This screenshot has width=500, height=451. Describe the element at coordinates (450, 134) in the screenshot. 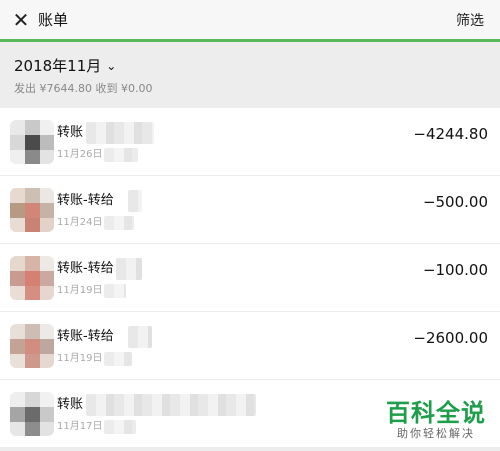

I see `transaction-amount: −4244.80` at that location.